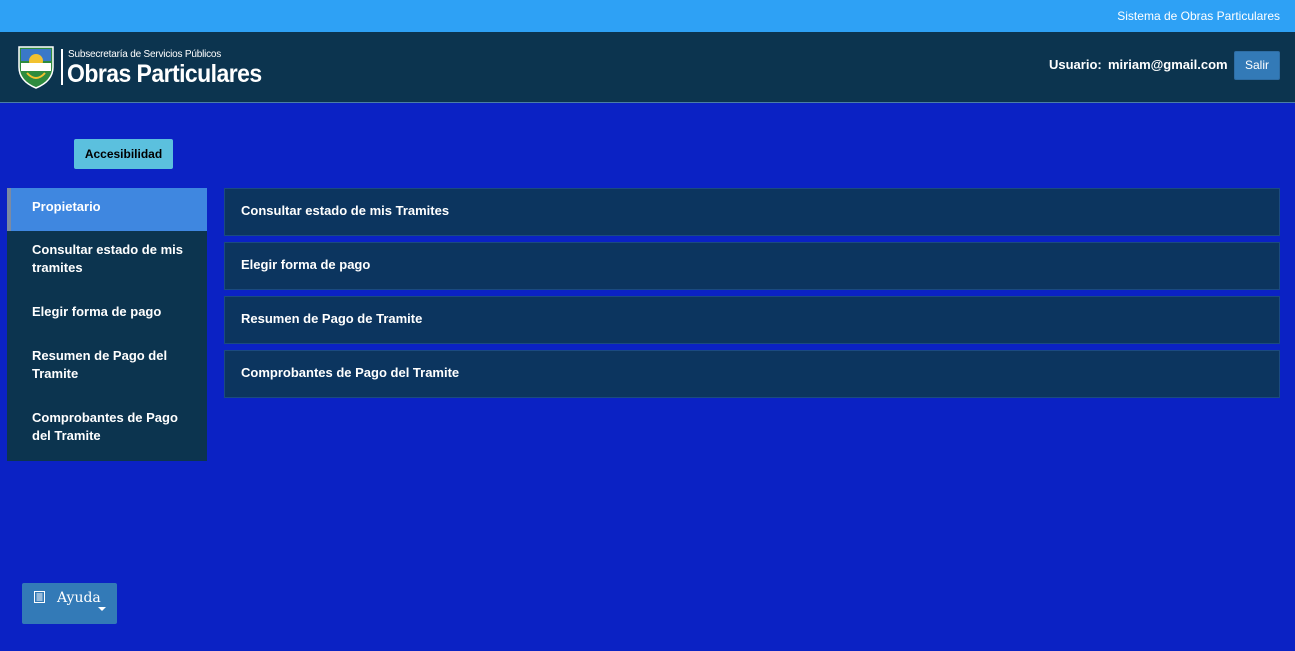 This screenshot has width=1295, height=651. I want to click on logo-separator, so click(62, 67).